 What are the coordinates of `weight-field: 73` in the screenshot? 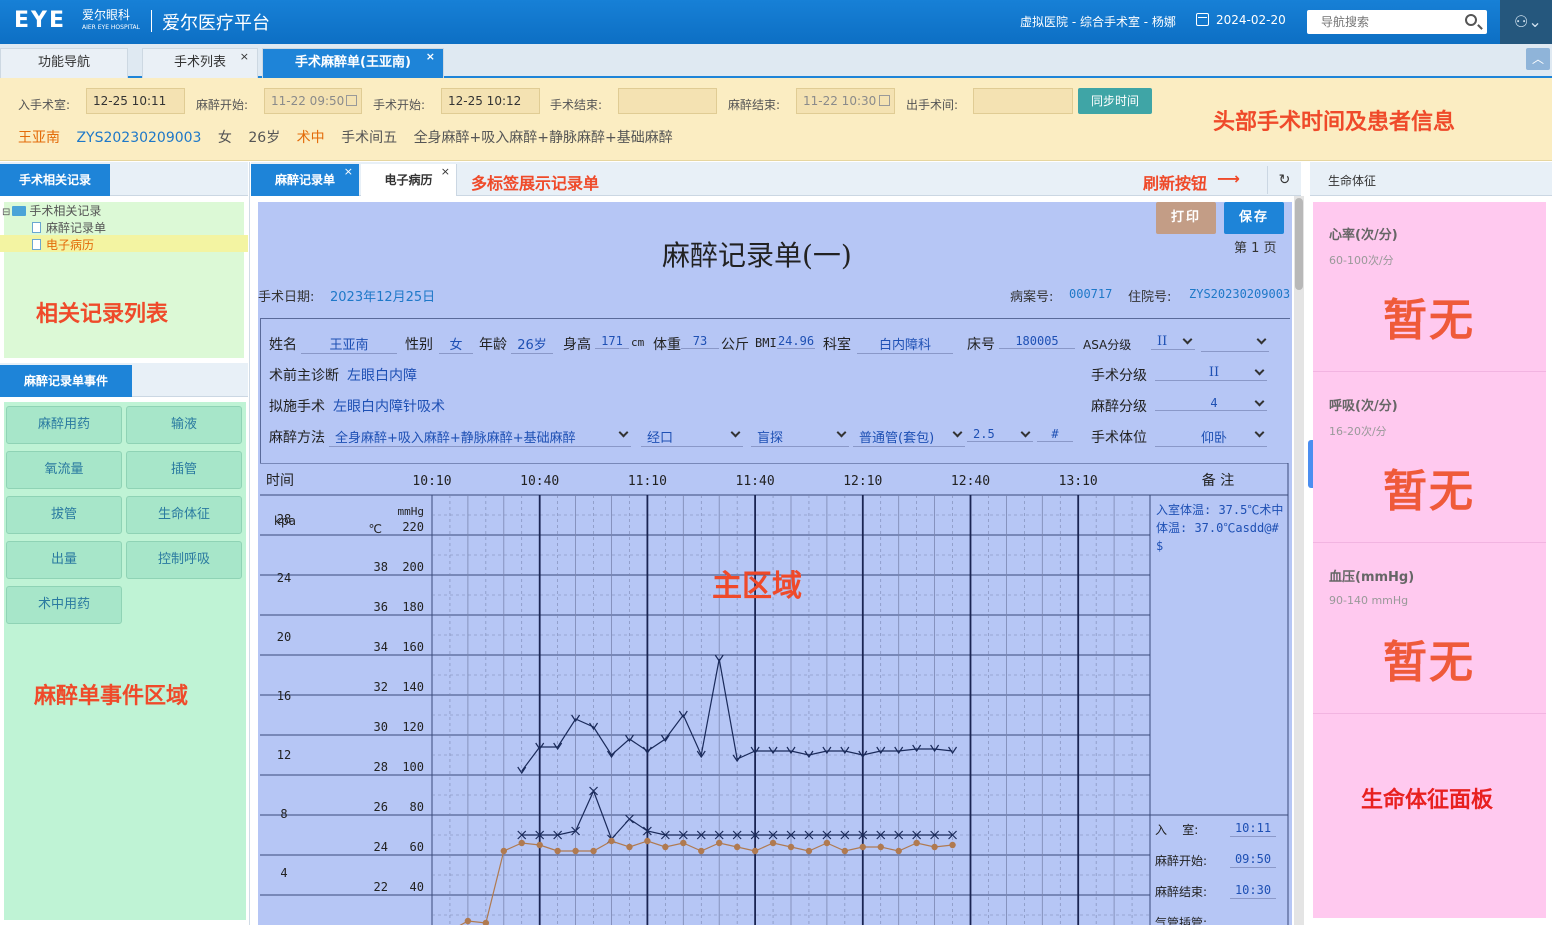 It's located at (700, 341).